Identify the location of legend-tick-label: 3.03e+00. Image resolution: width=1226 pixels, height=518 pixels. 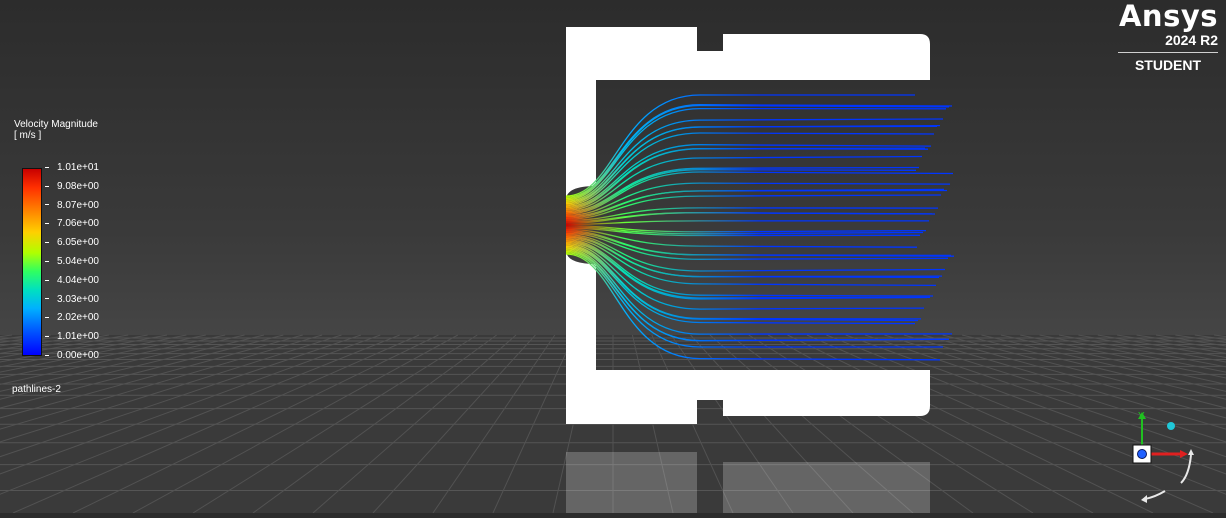
(72, 299).